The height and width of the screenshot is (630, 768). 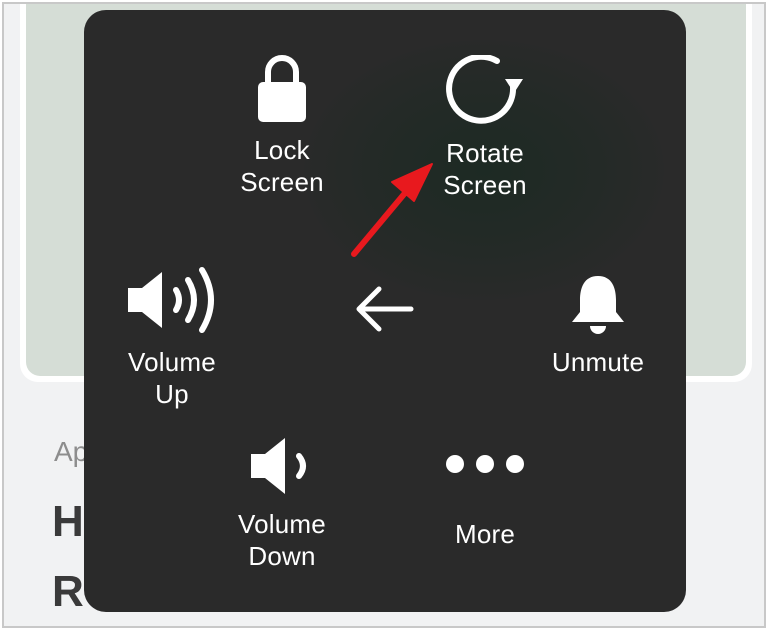 What do you see at coordinates (598, 362) in the screenshot?
I see `unmute-label: Unmute` at bounding box center [598, 362].